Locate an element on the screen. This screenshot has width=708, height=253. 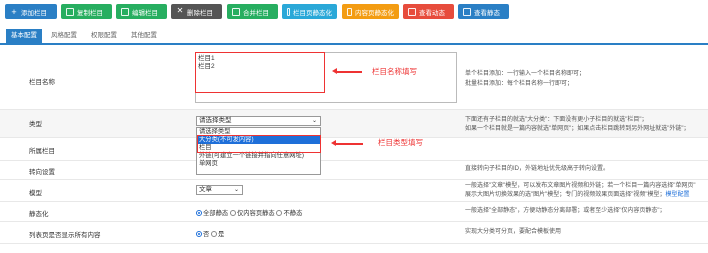
copy-category-label: 复制栏目 is located at coordinates (90, 13).